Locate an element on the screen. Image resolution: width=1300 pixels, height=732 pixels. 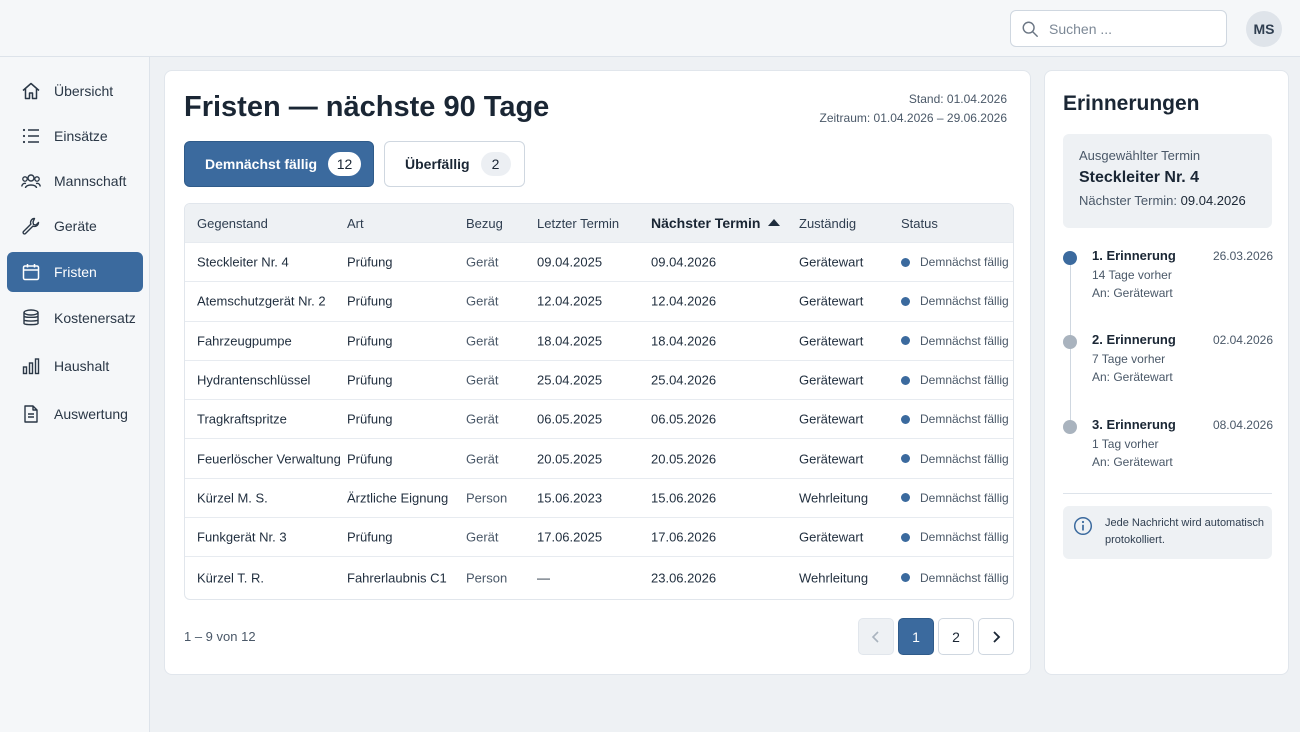
cell-letzter-termin: 25.04.2025 is located at coordinates (570, 380).